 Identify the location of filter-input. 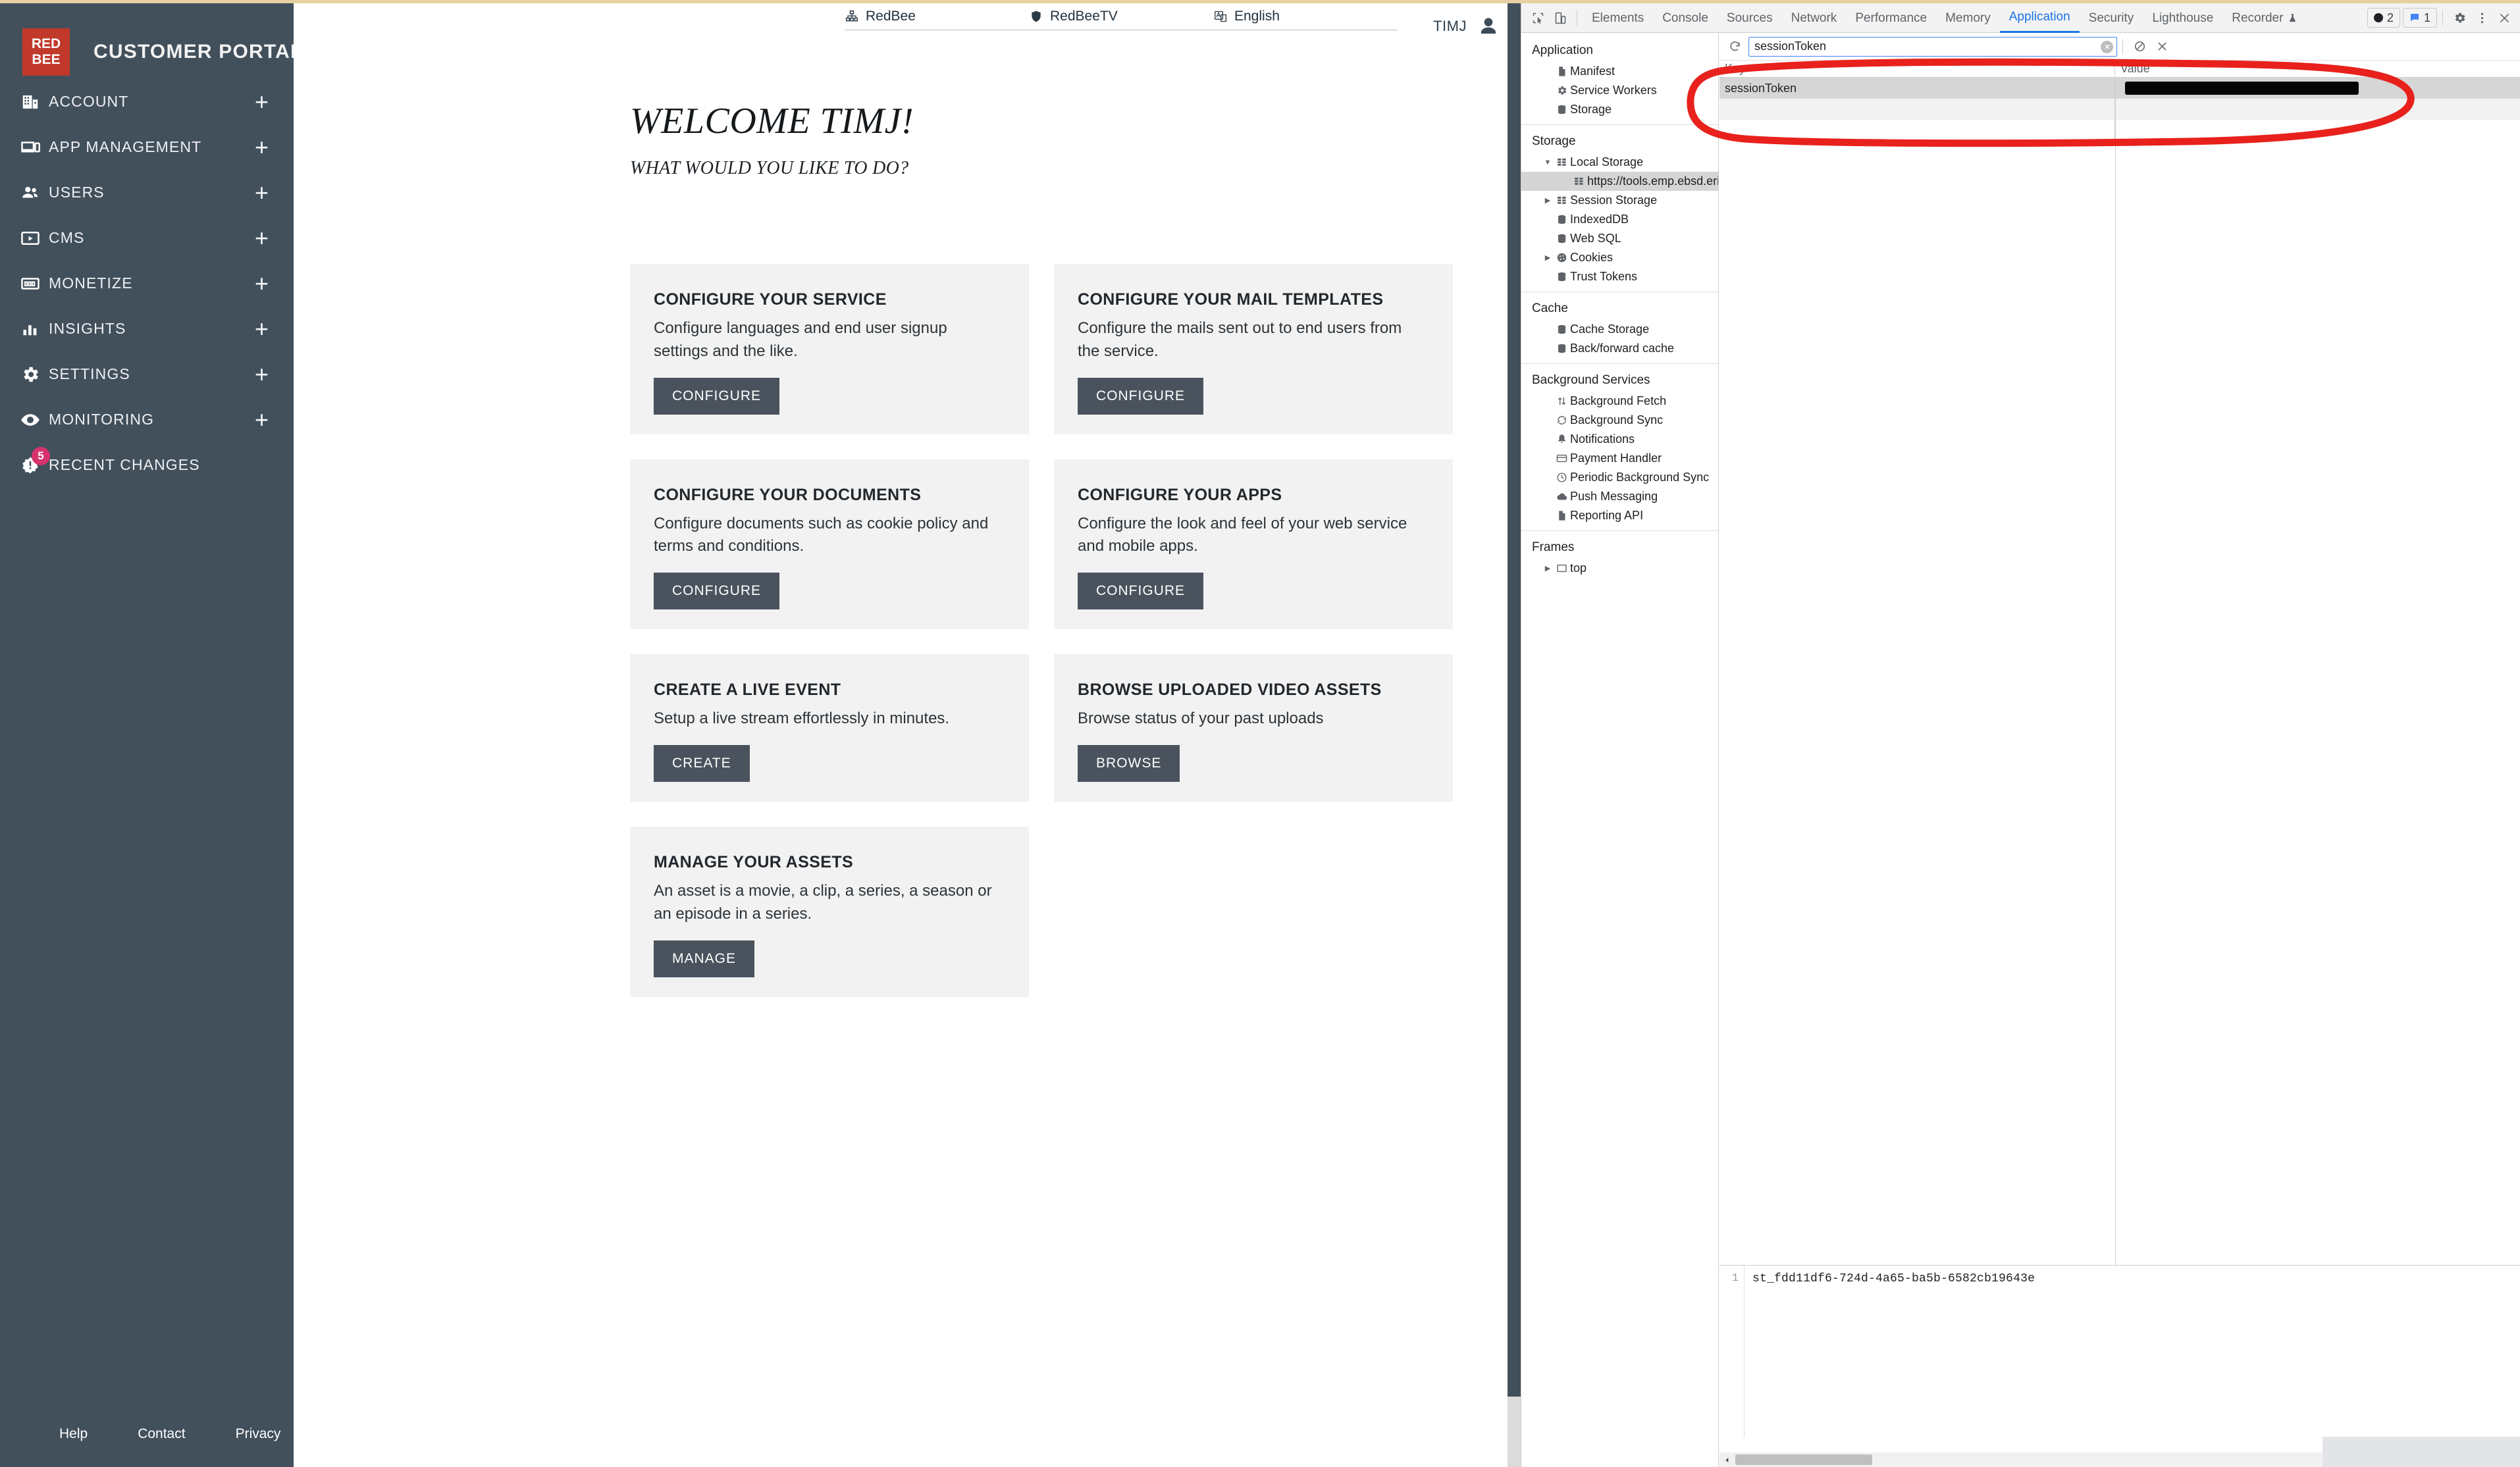
(1932, 46).